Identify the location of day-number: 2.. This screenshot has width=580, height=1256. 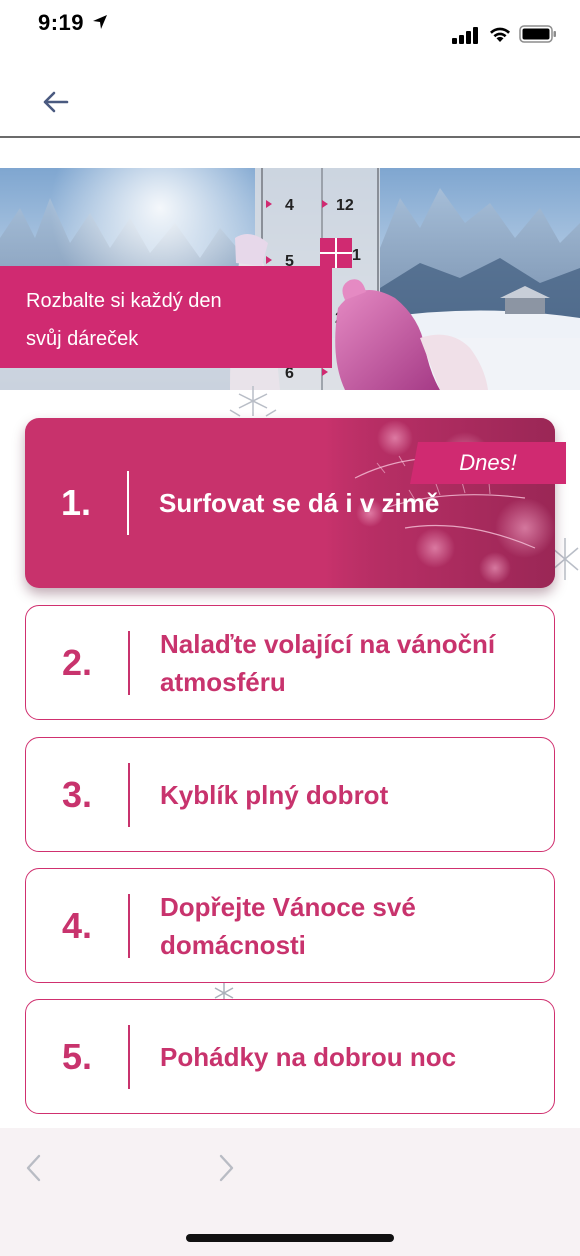
(77, 662).